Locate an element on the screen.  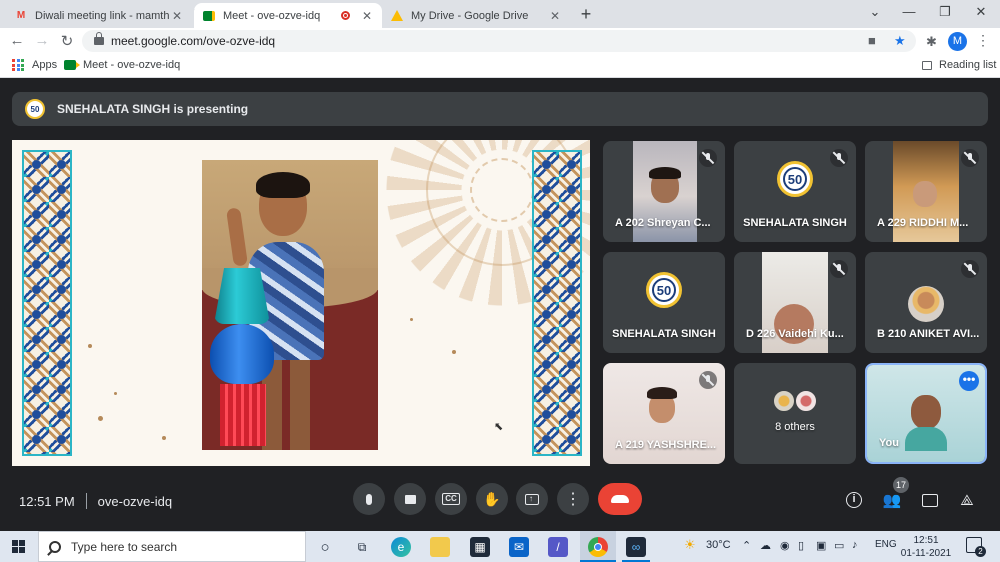
address-bar: meet.google.com/ove-ozve-idq ■ ★ is located at coordinates (499, 41).